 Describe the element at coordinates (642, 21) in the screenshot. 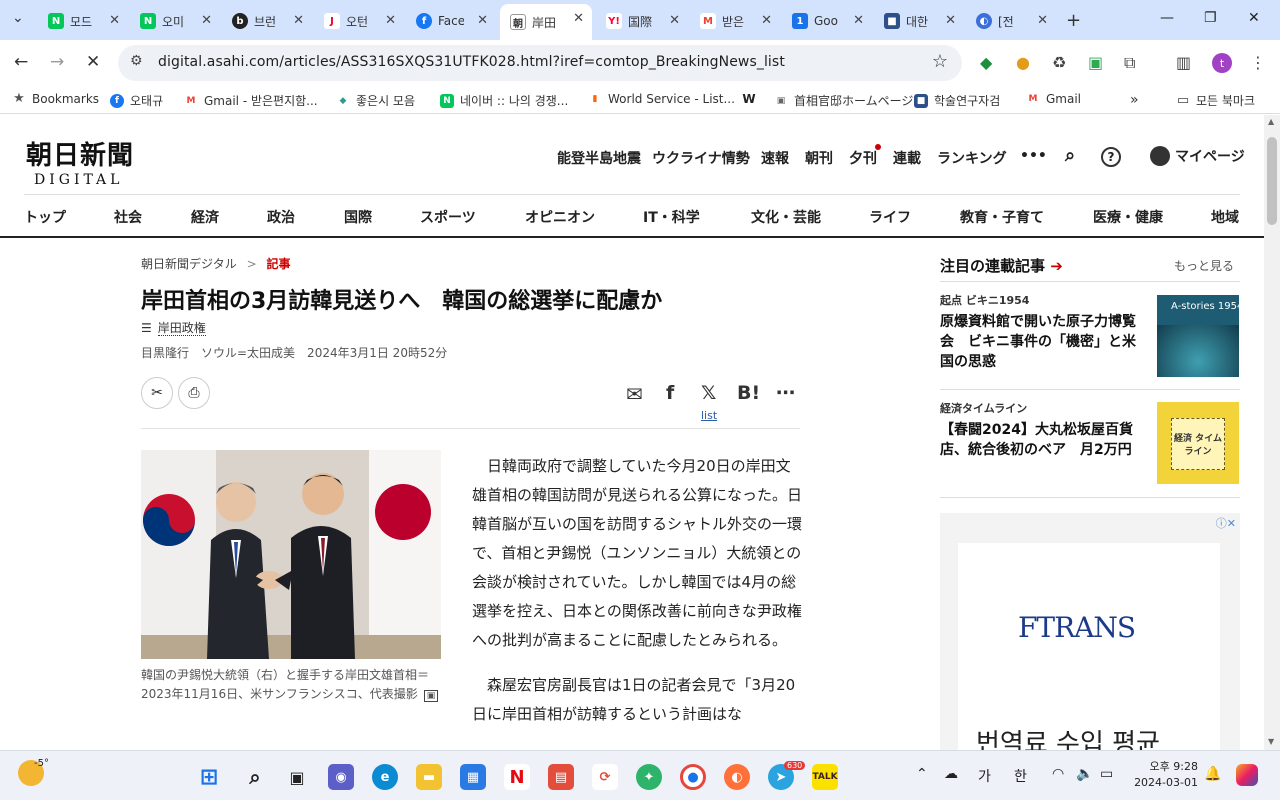

I see `browser-tab: Y! 国際 ✕` at that location.